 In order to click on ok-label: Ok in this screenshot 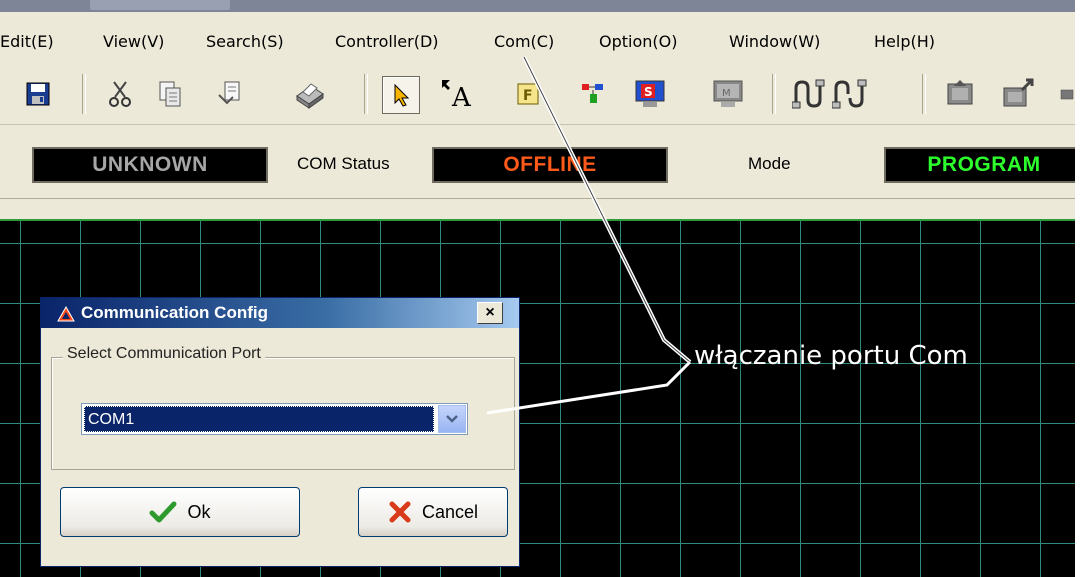, I will do `click(199, 511)`.